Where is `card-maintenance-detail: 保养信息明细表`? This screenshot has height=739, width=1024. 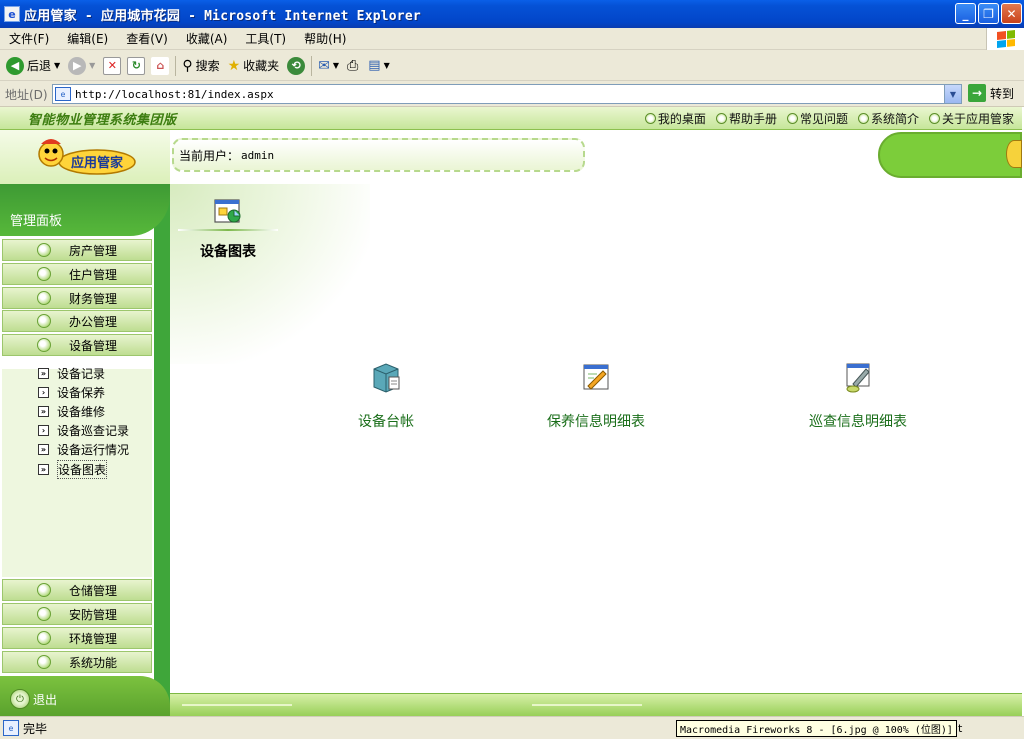
card-maintenance-detail: 保养信息明细表 is located at coordinates (596, 395).